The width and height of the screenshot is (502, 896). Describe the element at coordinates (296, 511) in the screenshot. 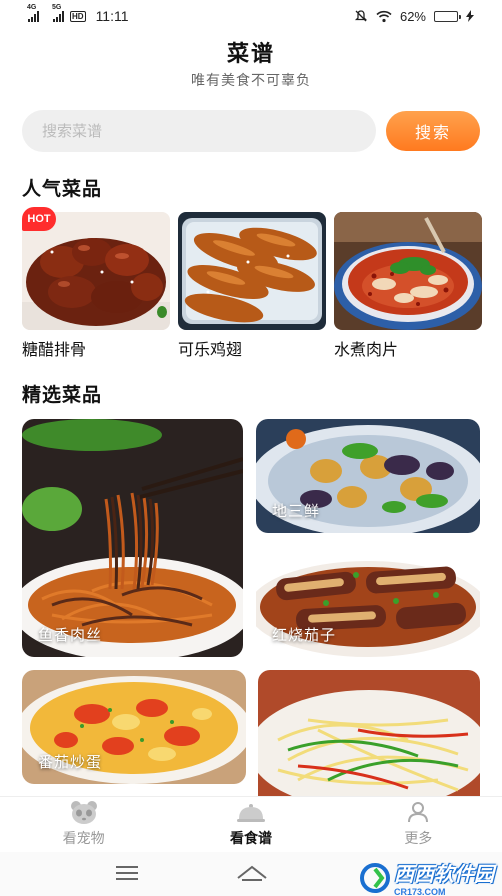

I see `dish-name: 地三鲜` at that location.